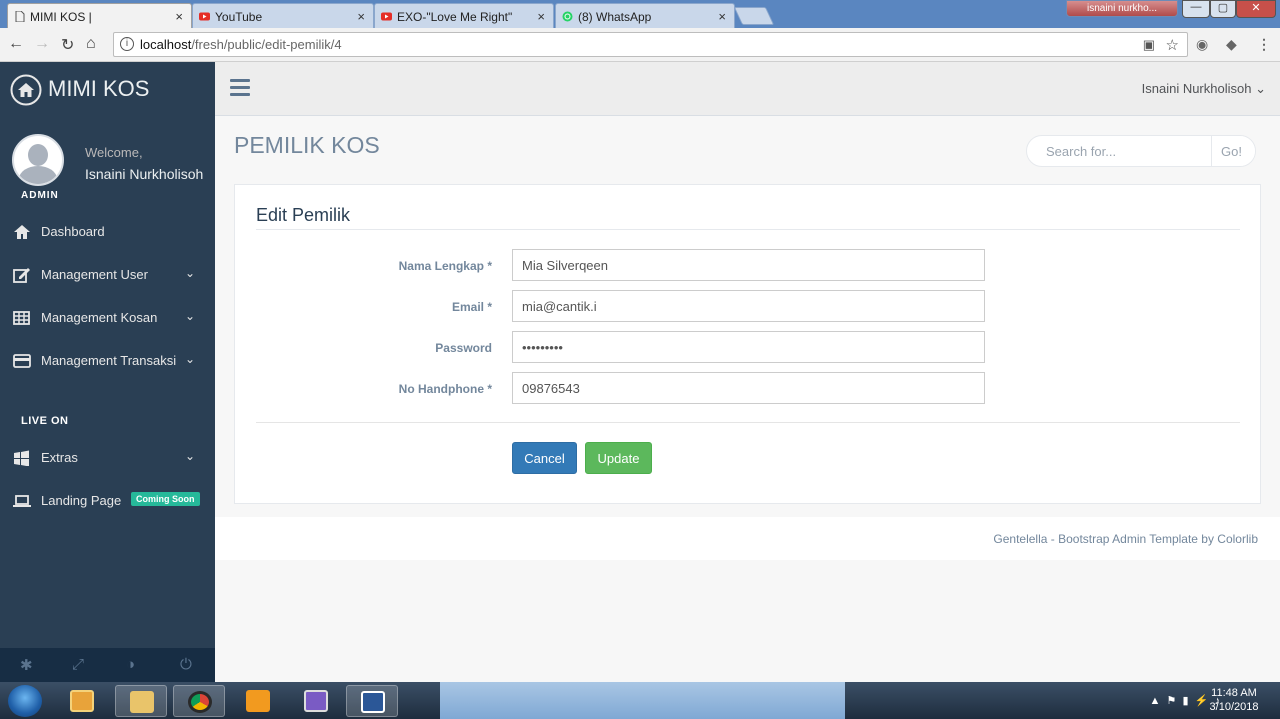  Describe the element at coordinates (471, 307) in the screenshot. I see `email-label: Email *` at that location.